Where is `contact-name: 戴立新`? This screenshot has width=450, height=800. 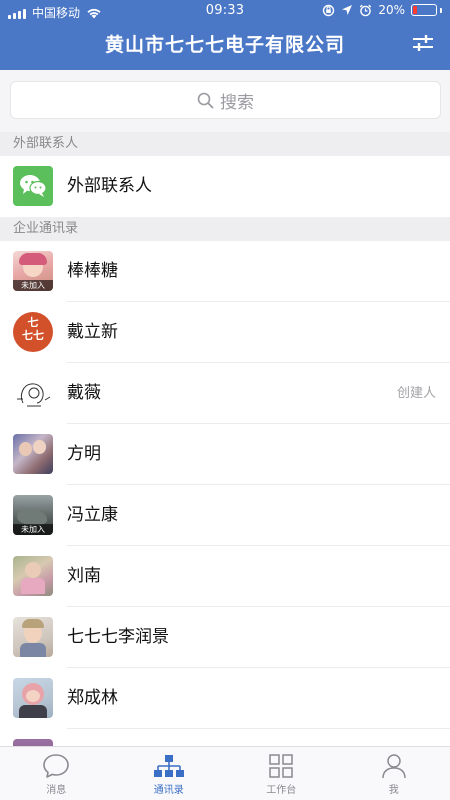 contact-name: 戴立新 is located at coordinates (92, 332).